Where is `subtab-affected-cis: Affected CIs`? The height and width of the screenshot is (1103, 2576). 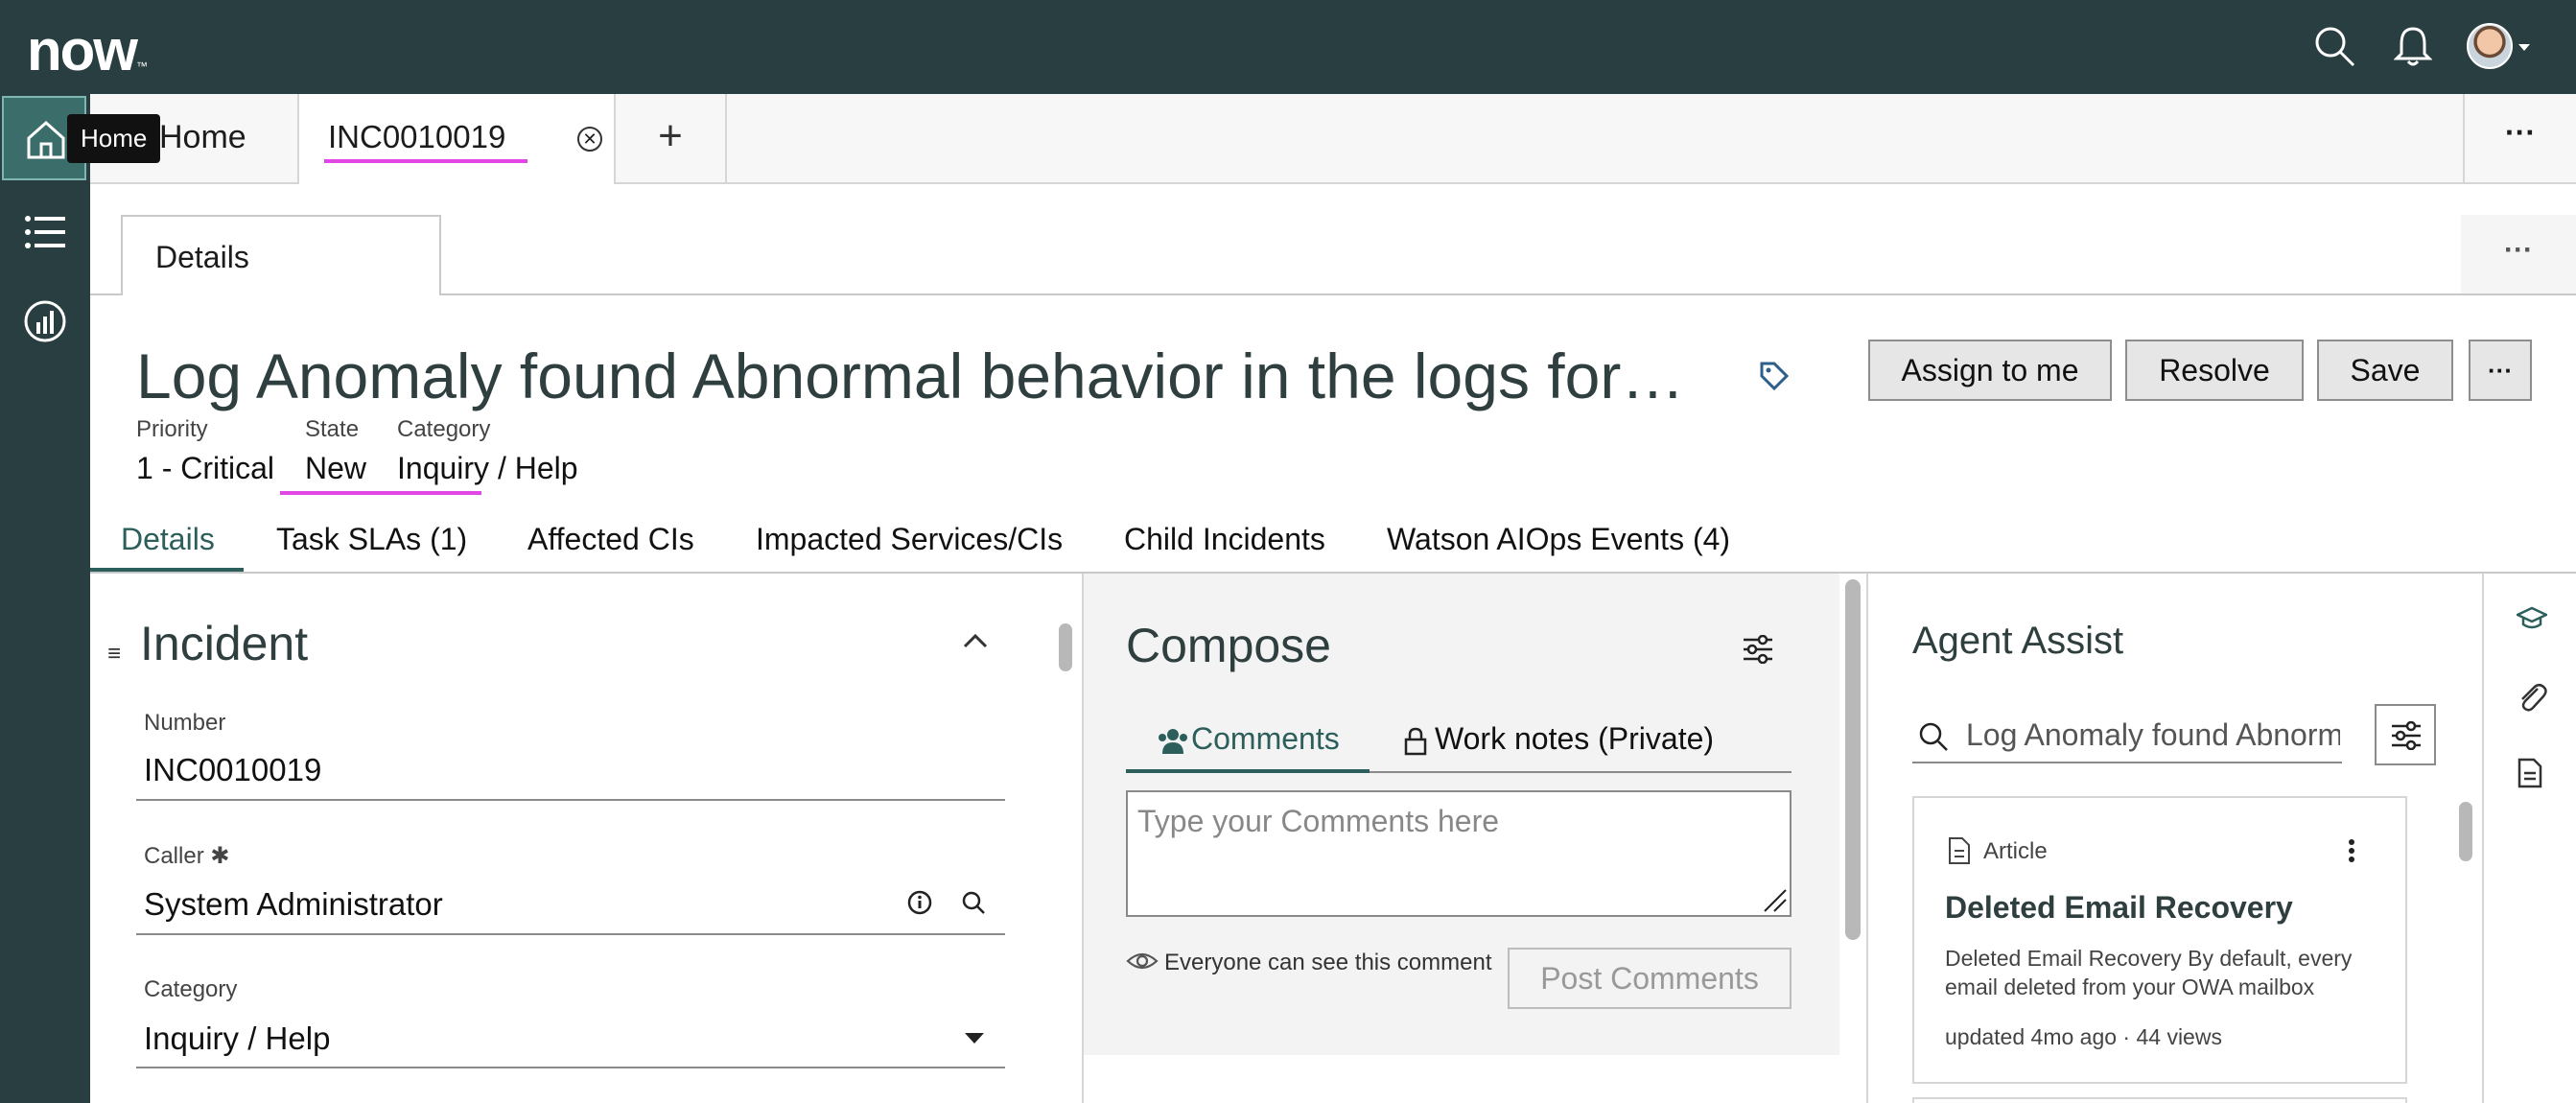 subtab-affected-cis: Affected CIs is located at coordinates (610, 539).